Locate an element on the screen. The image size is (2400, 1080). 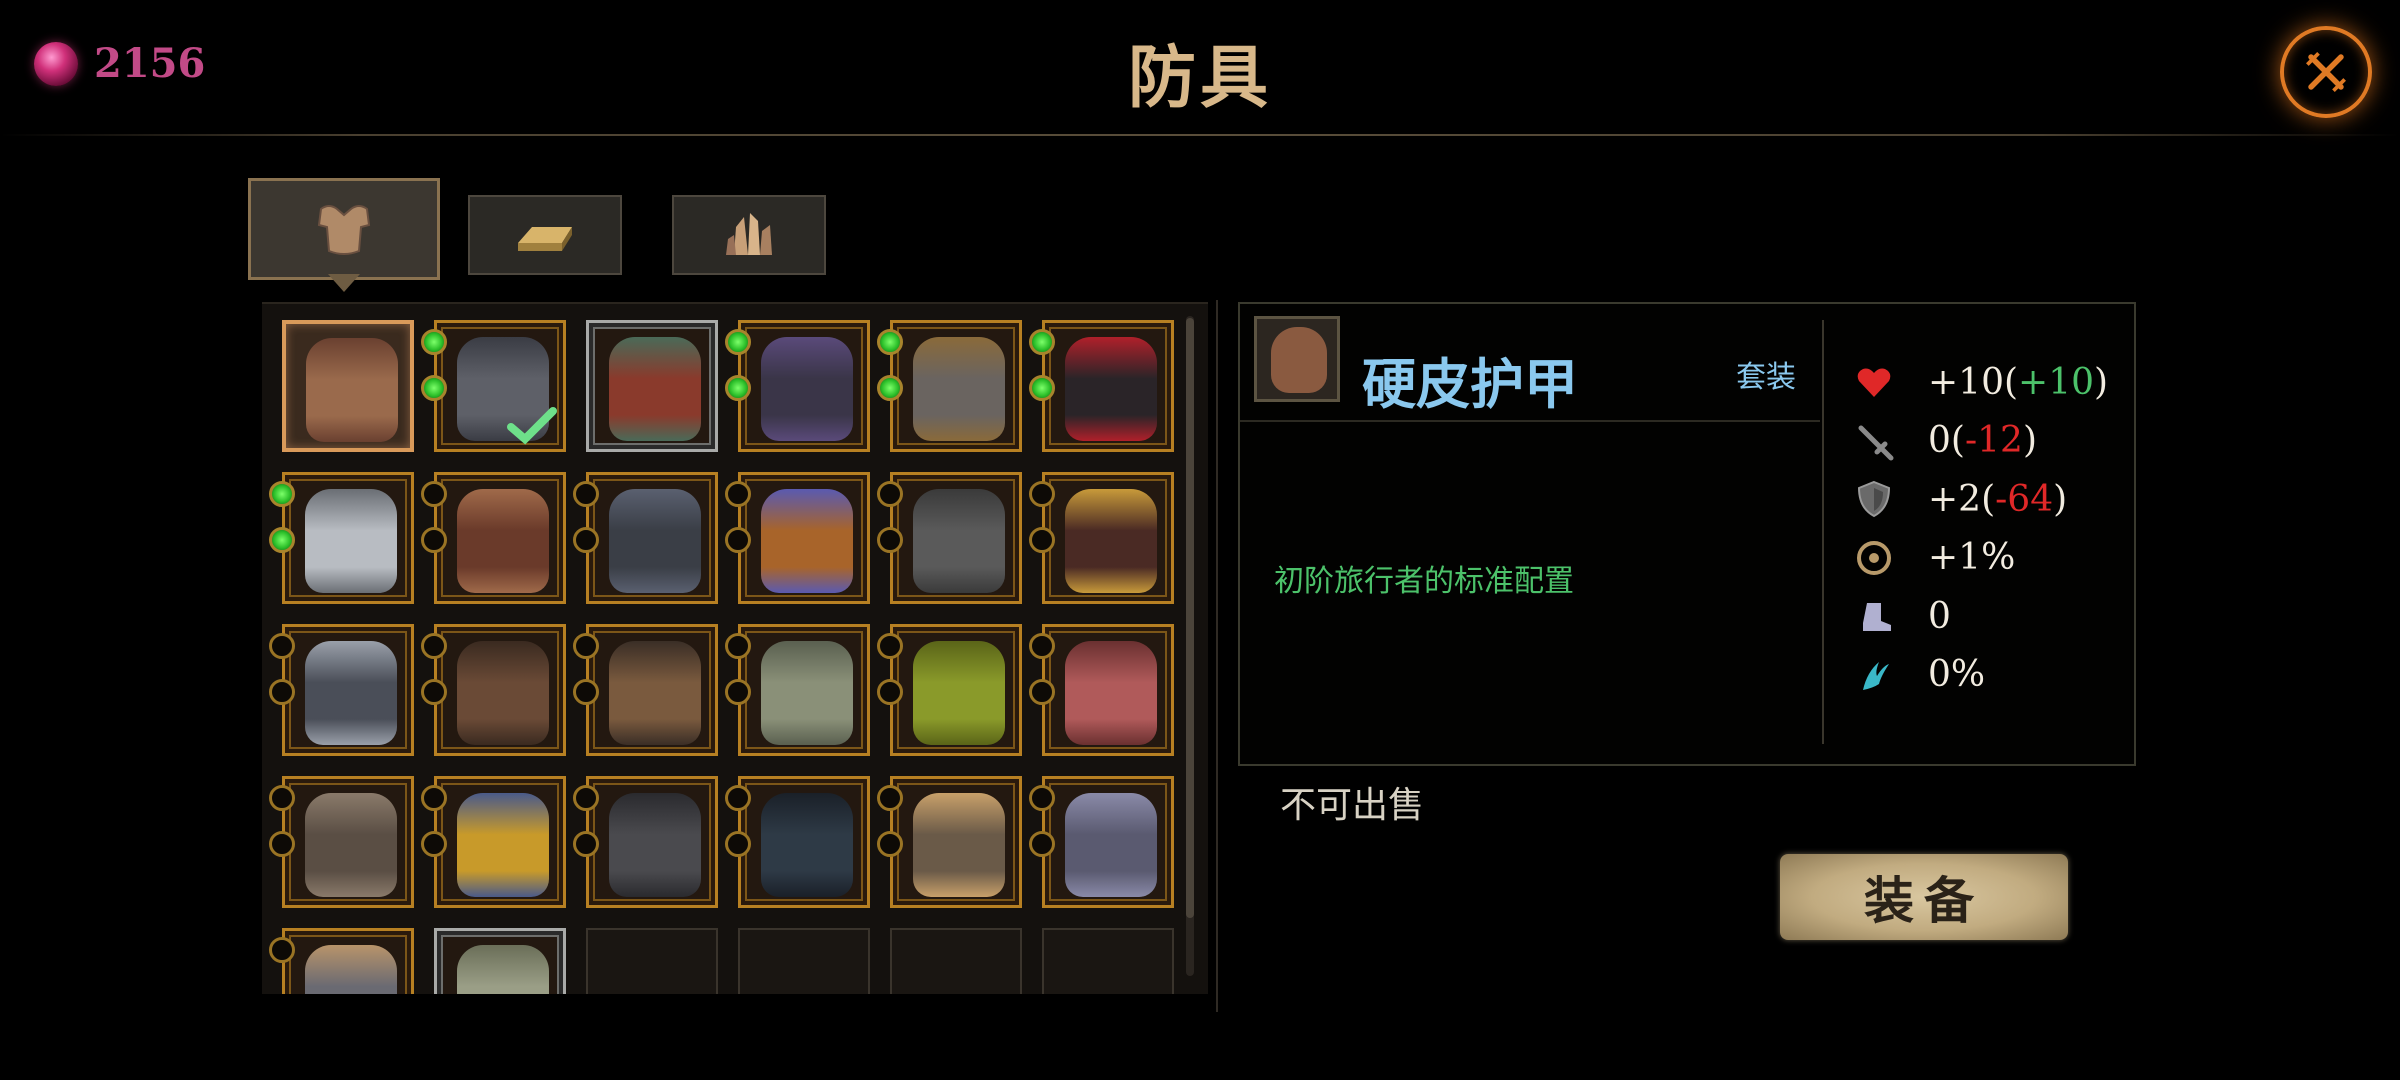
crystal-icon is located at coordinates (749, 234).